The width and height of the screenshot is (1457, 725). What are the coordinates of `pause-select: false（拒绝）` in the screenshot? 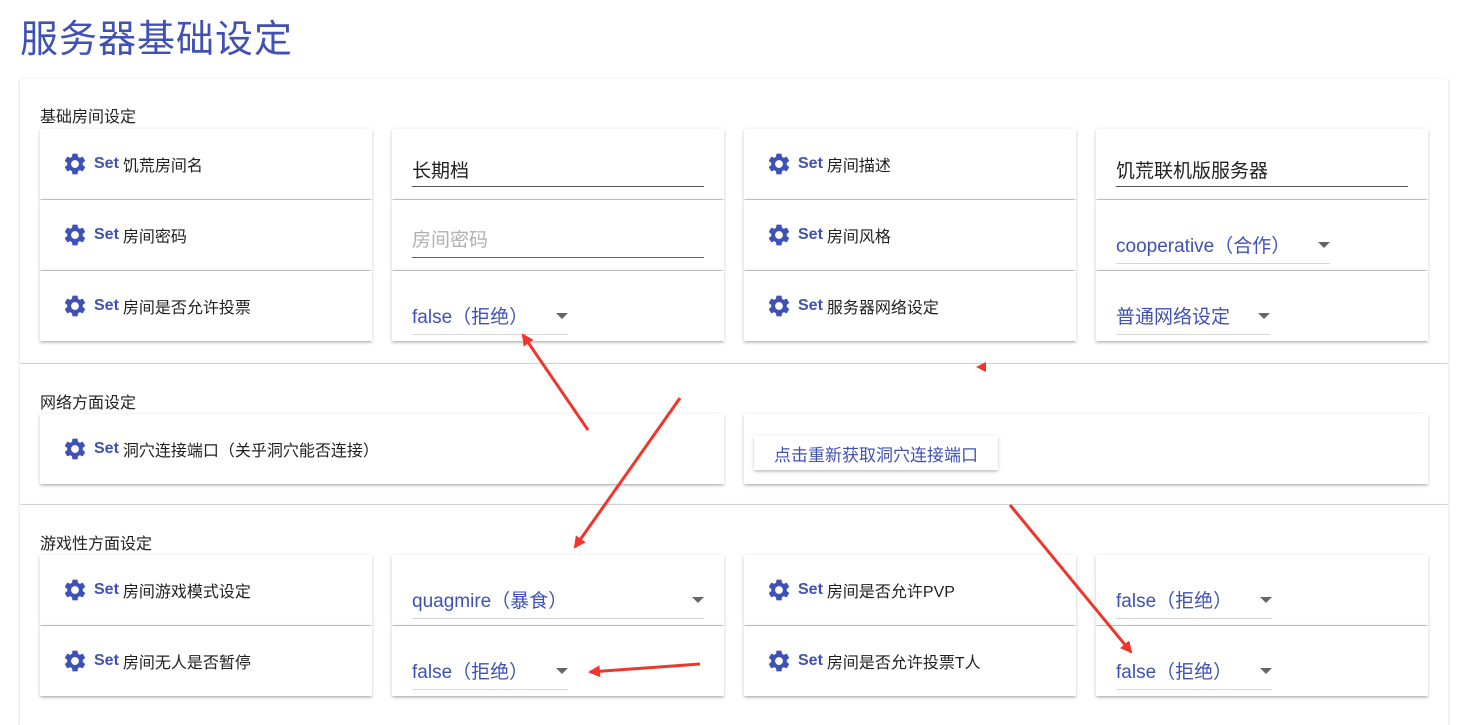 It's located at (490, 671).